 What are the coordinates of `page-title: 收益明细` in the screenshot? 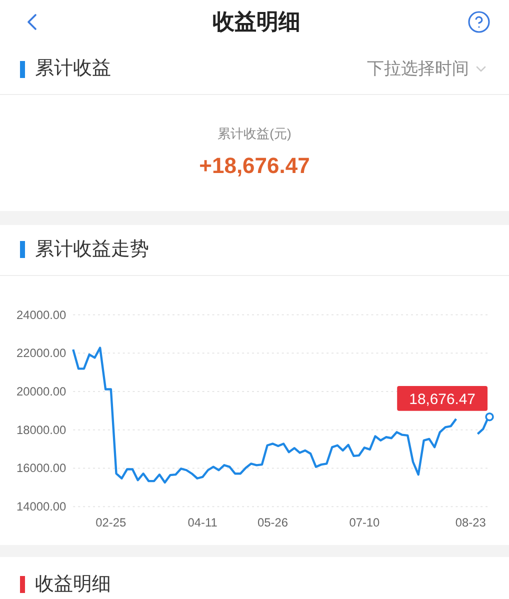 It's located at (256, 22).